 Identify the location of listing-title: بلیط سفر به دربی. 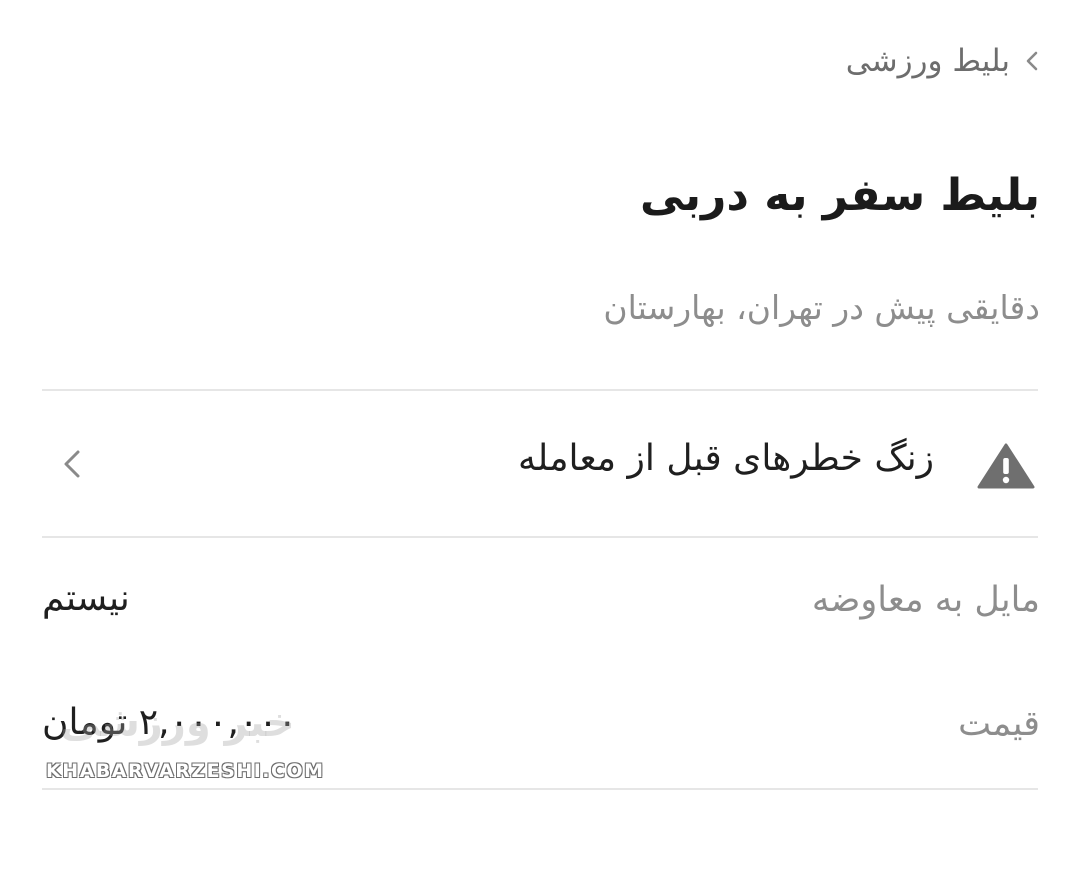
(840, 195).